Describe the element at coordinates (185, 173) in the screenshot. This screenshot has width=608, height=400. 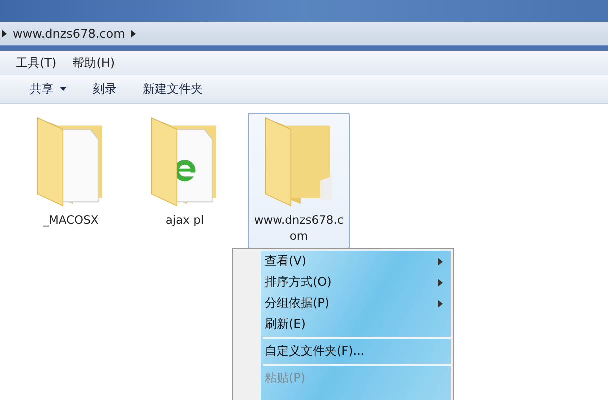
I see `file-item: ajax pl` at that location.